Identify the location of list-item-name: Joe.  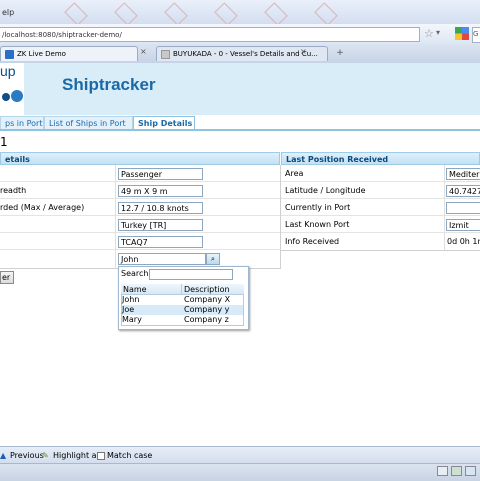
(128, 309).